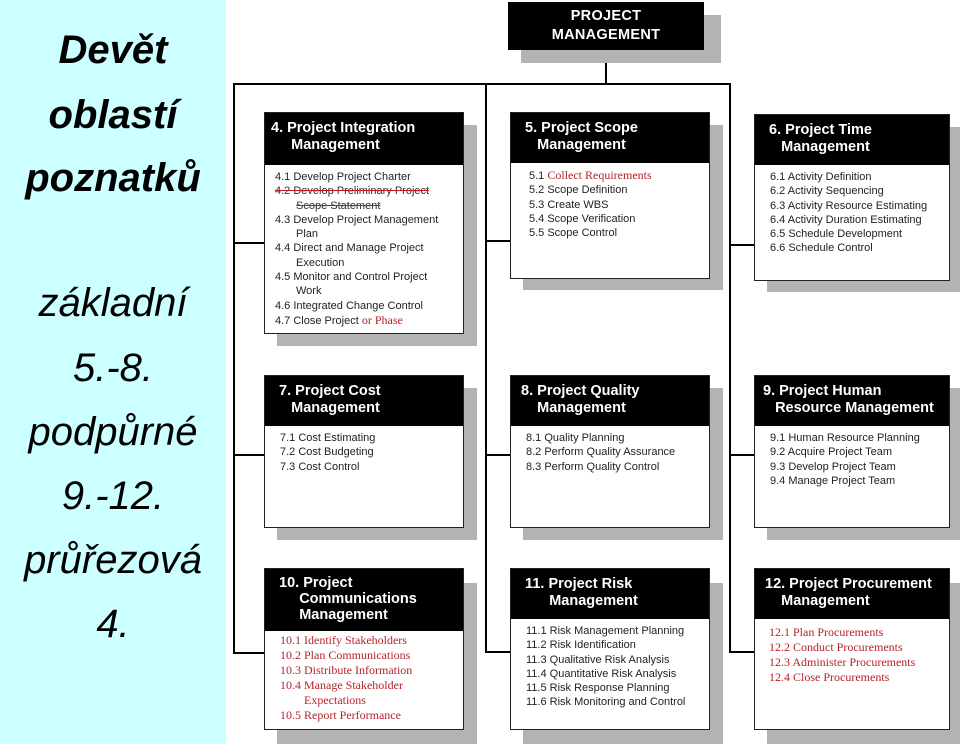 This screenshot has width=960, height=744. What do you see at coordinates (827, 191) in the screenshot?
I see `process-6-2: 6.2 Activity Sequencing` at bounding box center [827, 191].